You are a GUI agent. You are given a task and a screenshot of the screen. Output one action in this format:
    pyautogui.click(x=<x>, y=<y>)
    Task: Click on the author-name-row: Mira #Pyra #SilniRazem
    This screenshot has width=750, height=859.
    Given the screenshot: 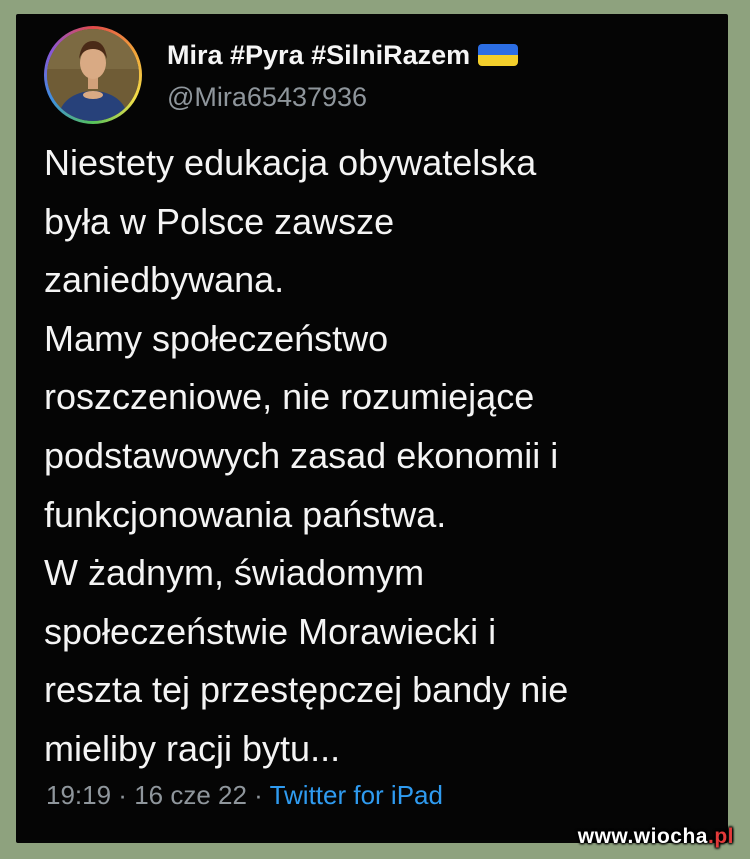 What is the action you would take?
    pyautogui.click(x=343, y=55)
    